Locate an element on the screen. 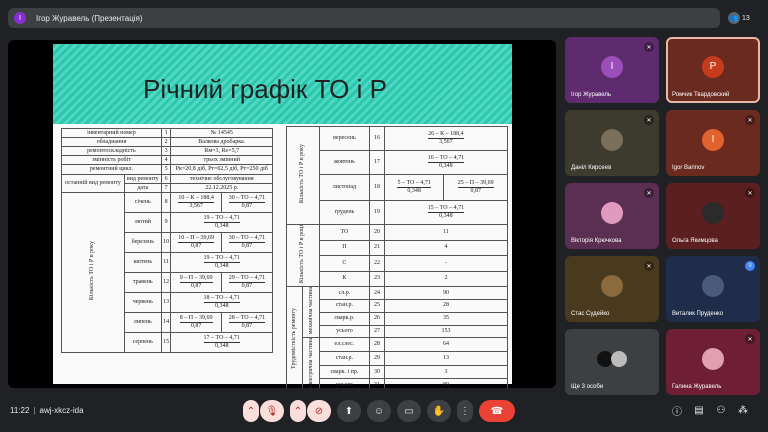 Image resolution: width=768 pixels, height=432 pixels. captions-icon: ▭ is located at coordinates (409, 411).